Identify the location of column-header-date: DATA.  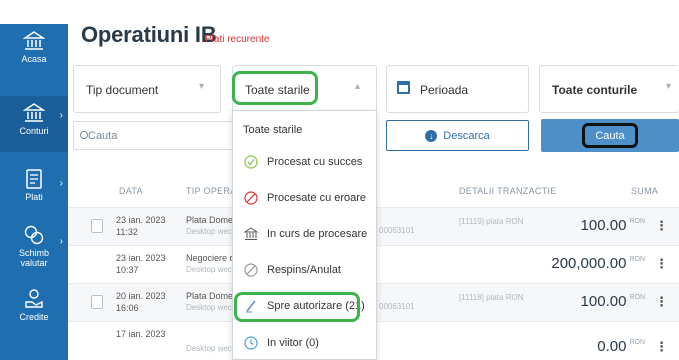
(131, 191).